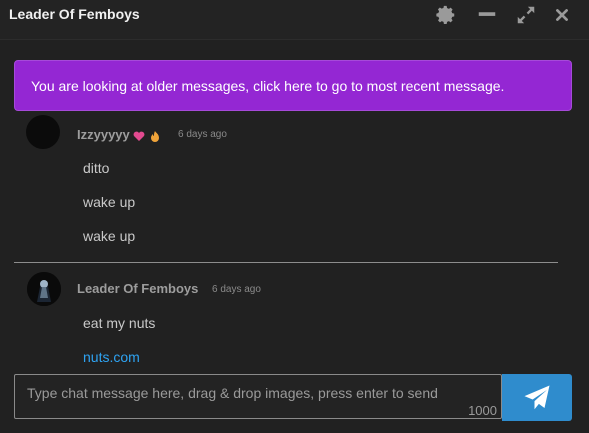 This screenshot has width=589, height=433. Describe the element at coordinates (139, 136) in the screenshot. I see `heart-icon` at that location.